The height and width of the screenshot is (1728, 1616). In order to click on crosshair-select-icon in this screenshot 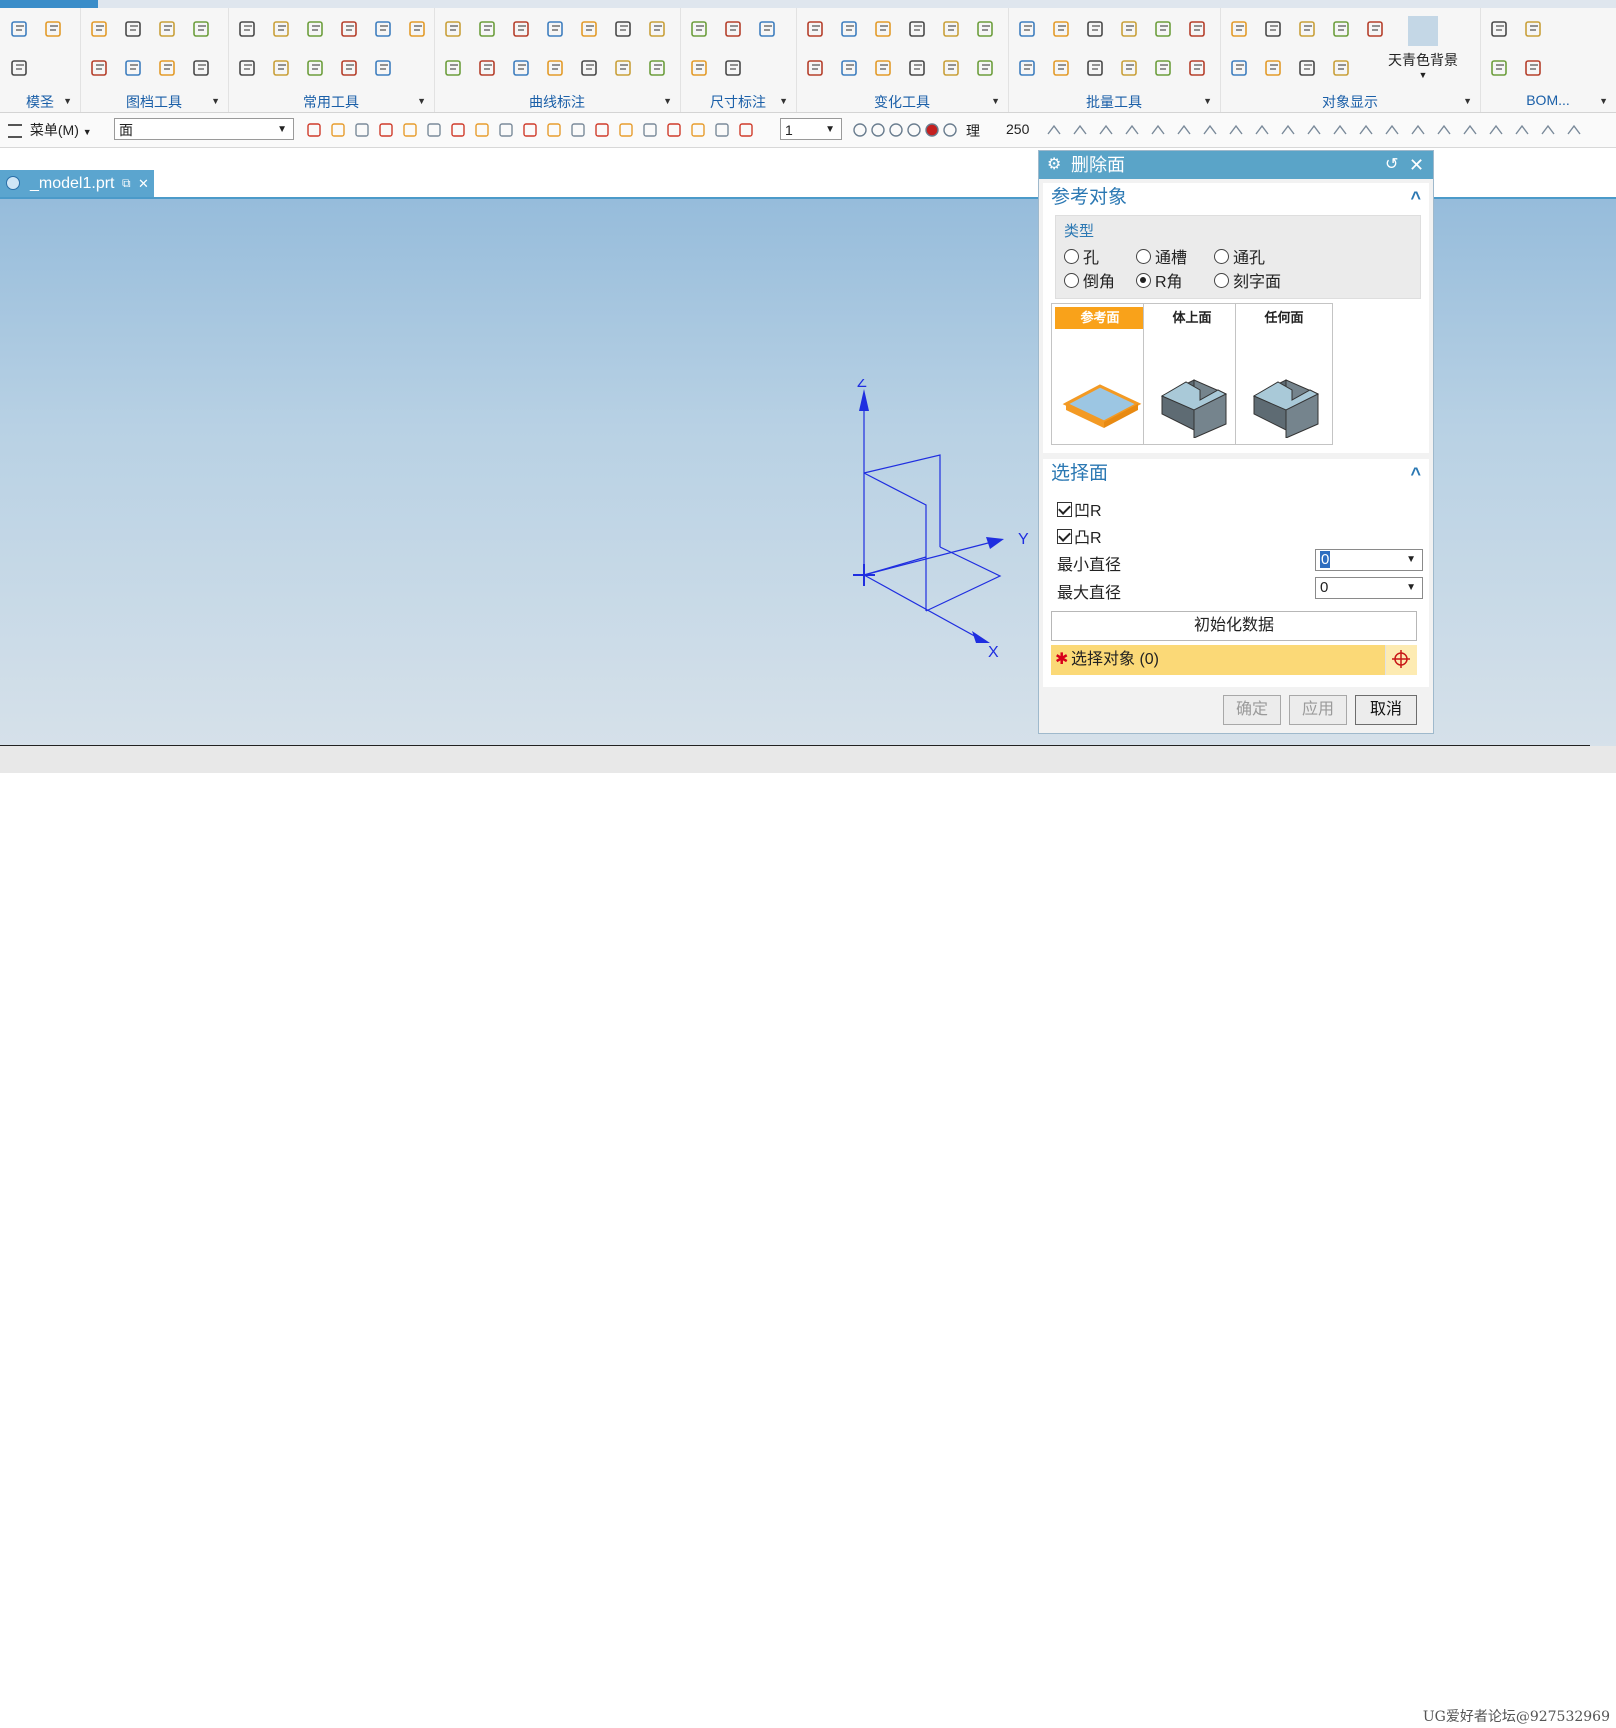, I will do `click(1401, 660)`.